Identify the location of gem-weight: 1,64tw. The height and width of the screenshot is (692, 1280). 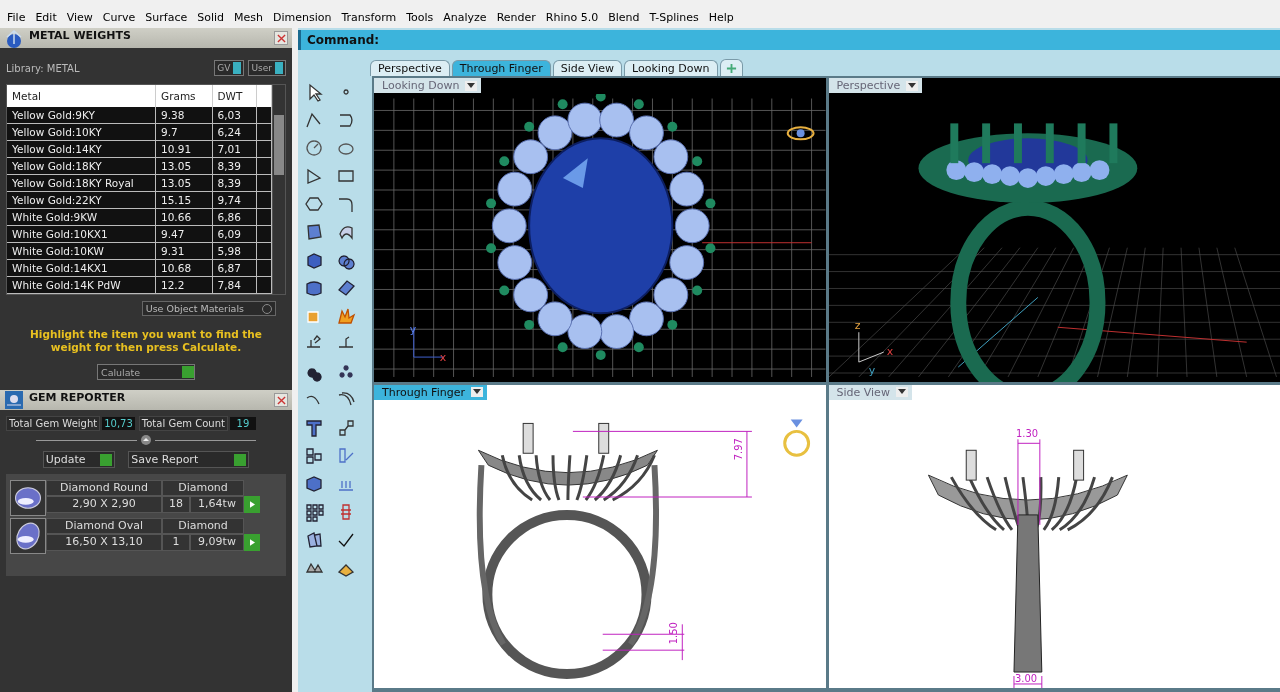
(217, 505).